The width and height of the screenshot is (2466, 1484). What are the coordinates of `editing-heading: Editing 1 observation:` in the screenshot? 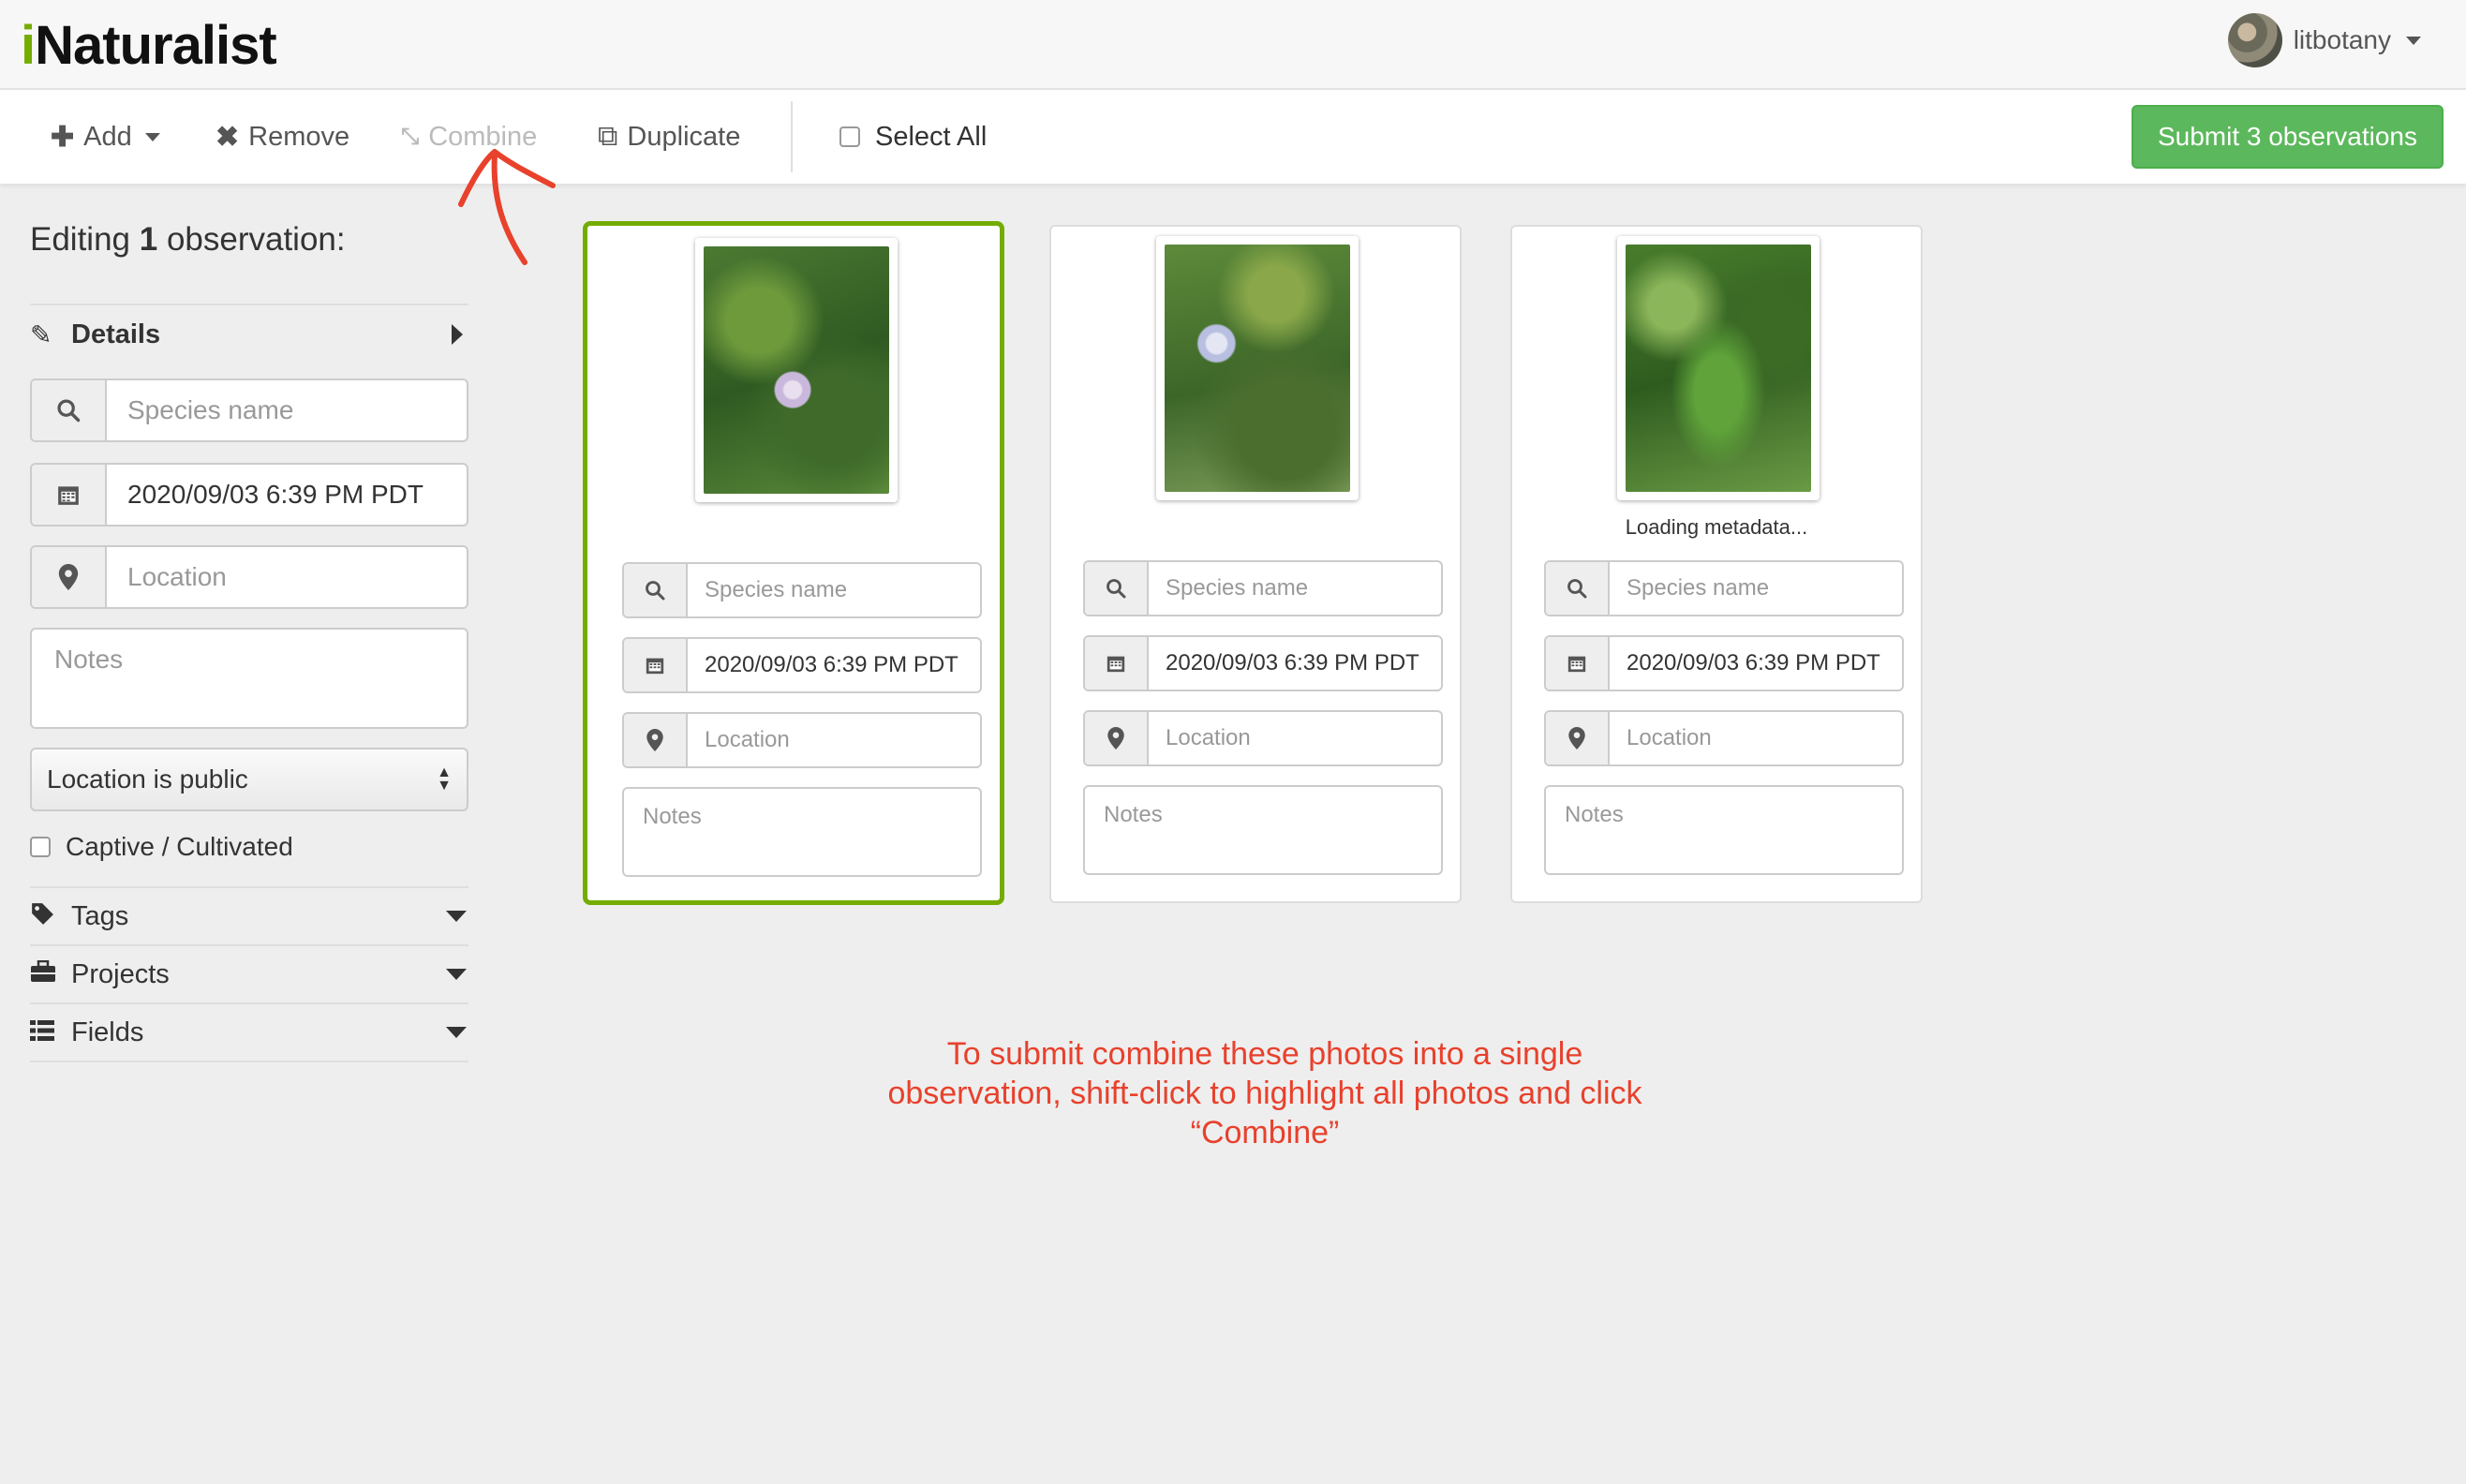 It's located at (188, 239).